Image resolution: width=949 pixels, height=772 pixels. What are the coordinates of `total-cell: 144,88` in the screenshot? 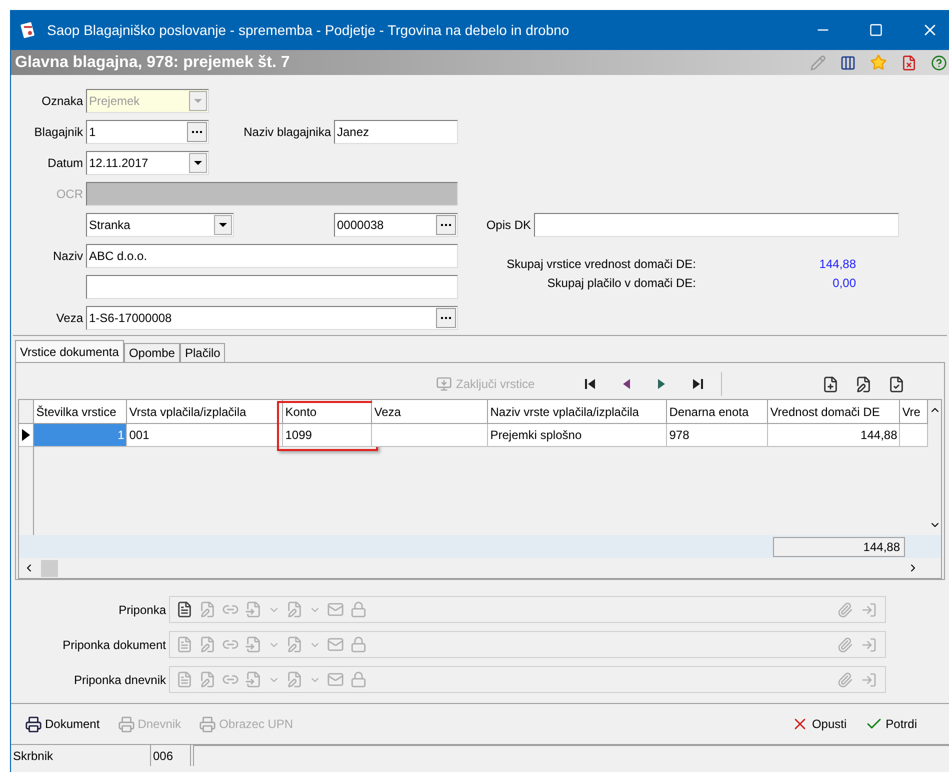 It's located at (839, 546).